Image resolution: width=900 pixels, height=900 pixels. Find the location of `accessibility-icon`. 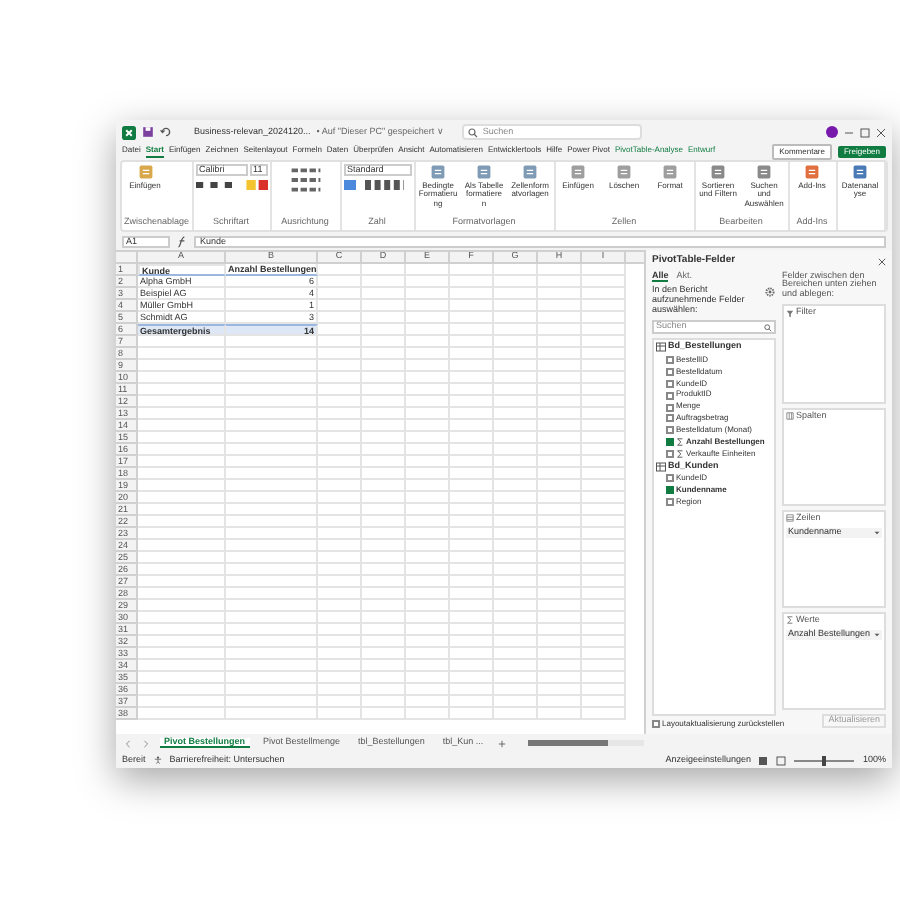

accessibility-icon is located at coordinates (157, 760).